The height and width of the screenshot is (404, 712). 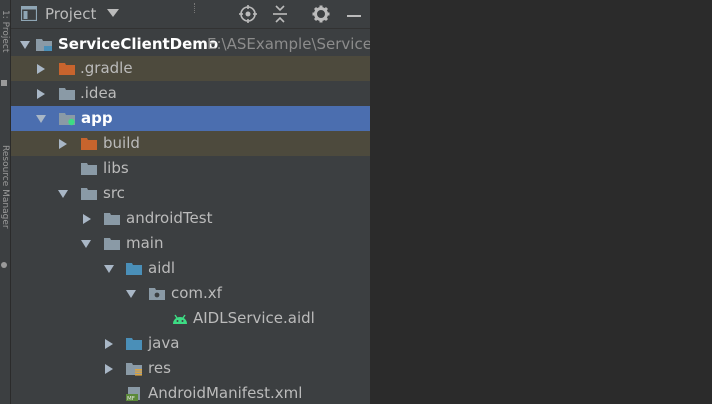 I want to click on svg-text: MF, so click(x=131, y=398).